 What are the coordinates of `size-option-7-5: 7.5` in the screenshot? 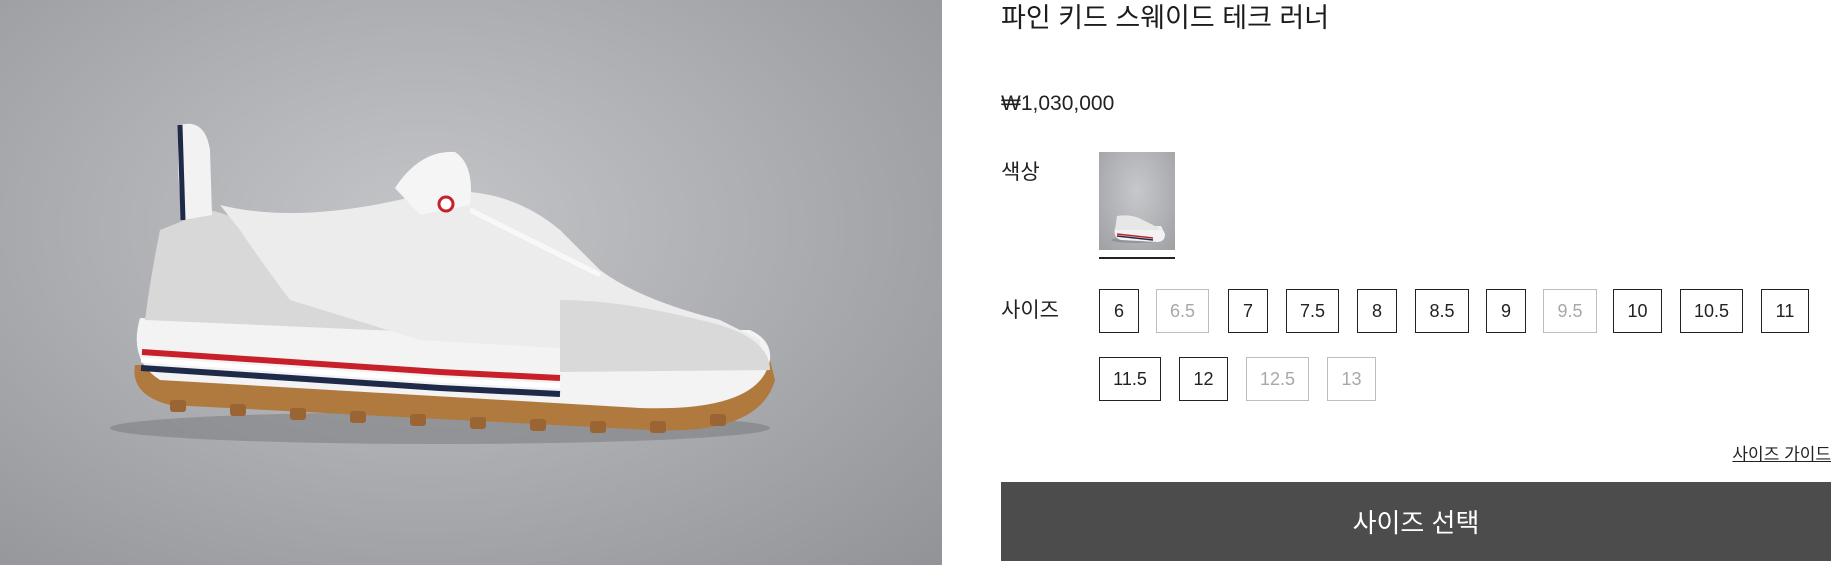 It's located at (1312, 311).